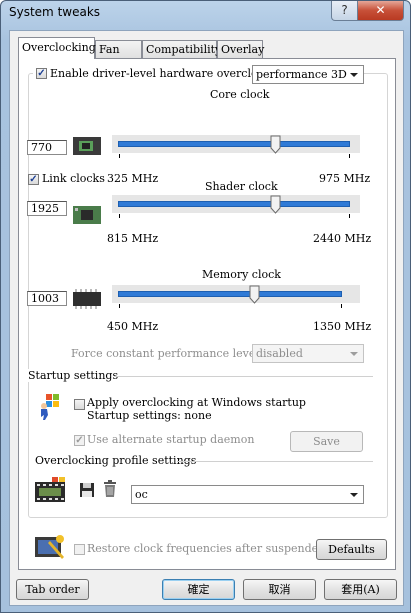  I want to click on apply-at-startup-checkbox, so click(79, 404).